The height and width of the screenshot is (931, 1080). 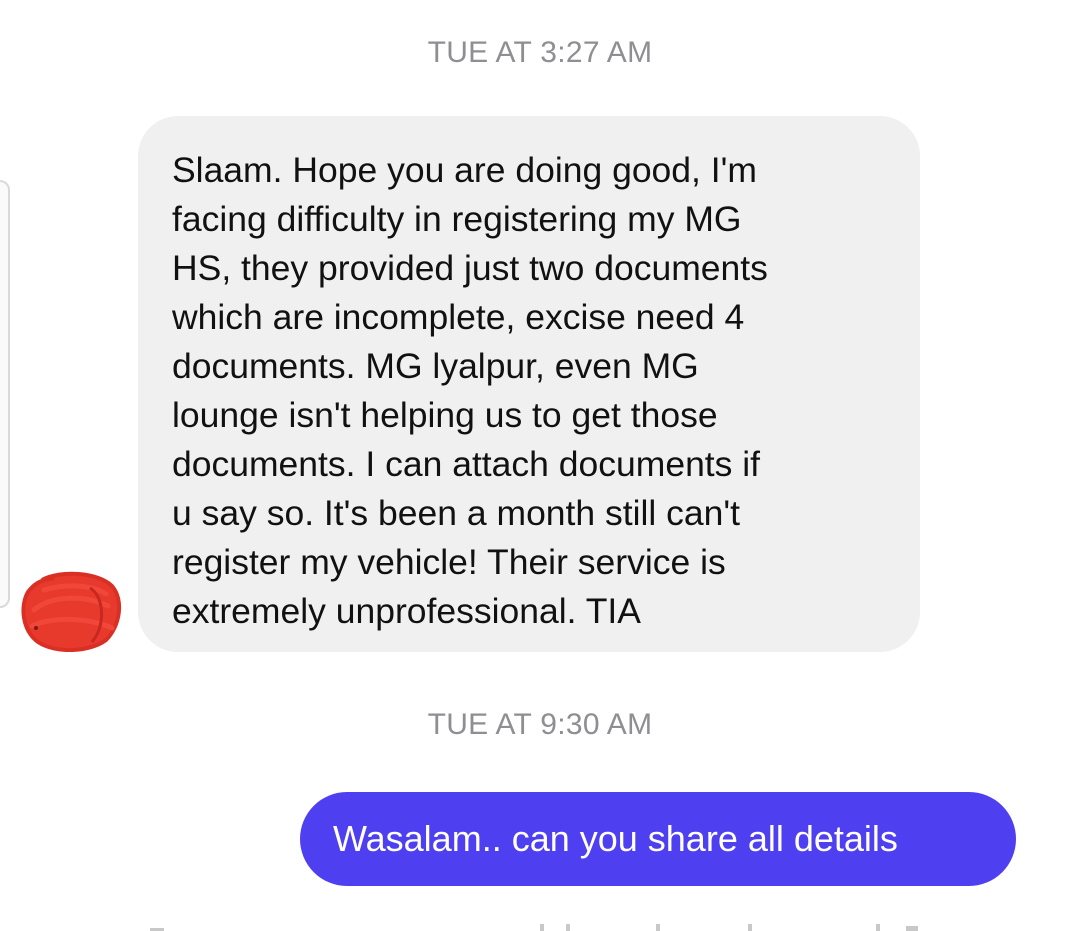 What do you see at coordinates (540, 924) in the screenshot?
I see `next-message-cutoff` at bounding box center [540, 924].